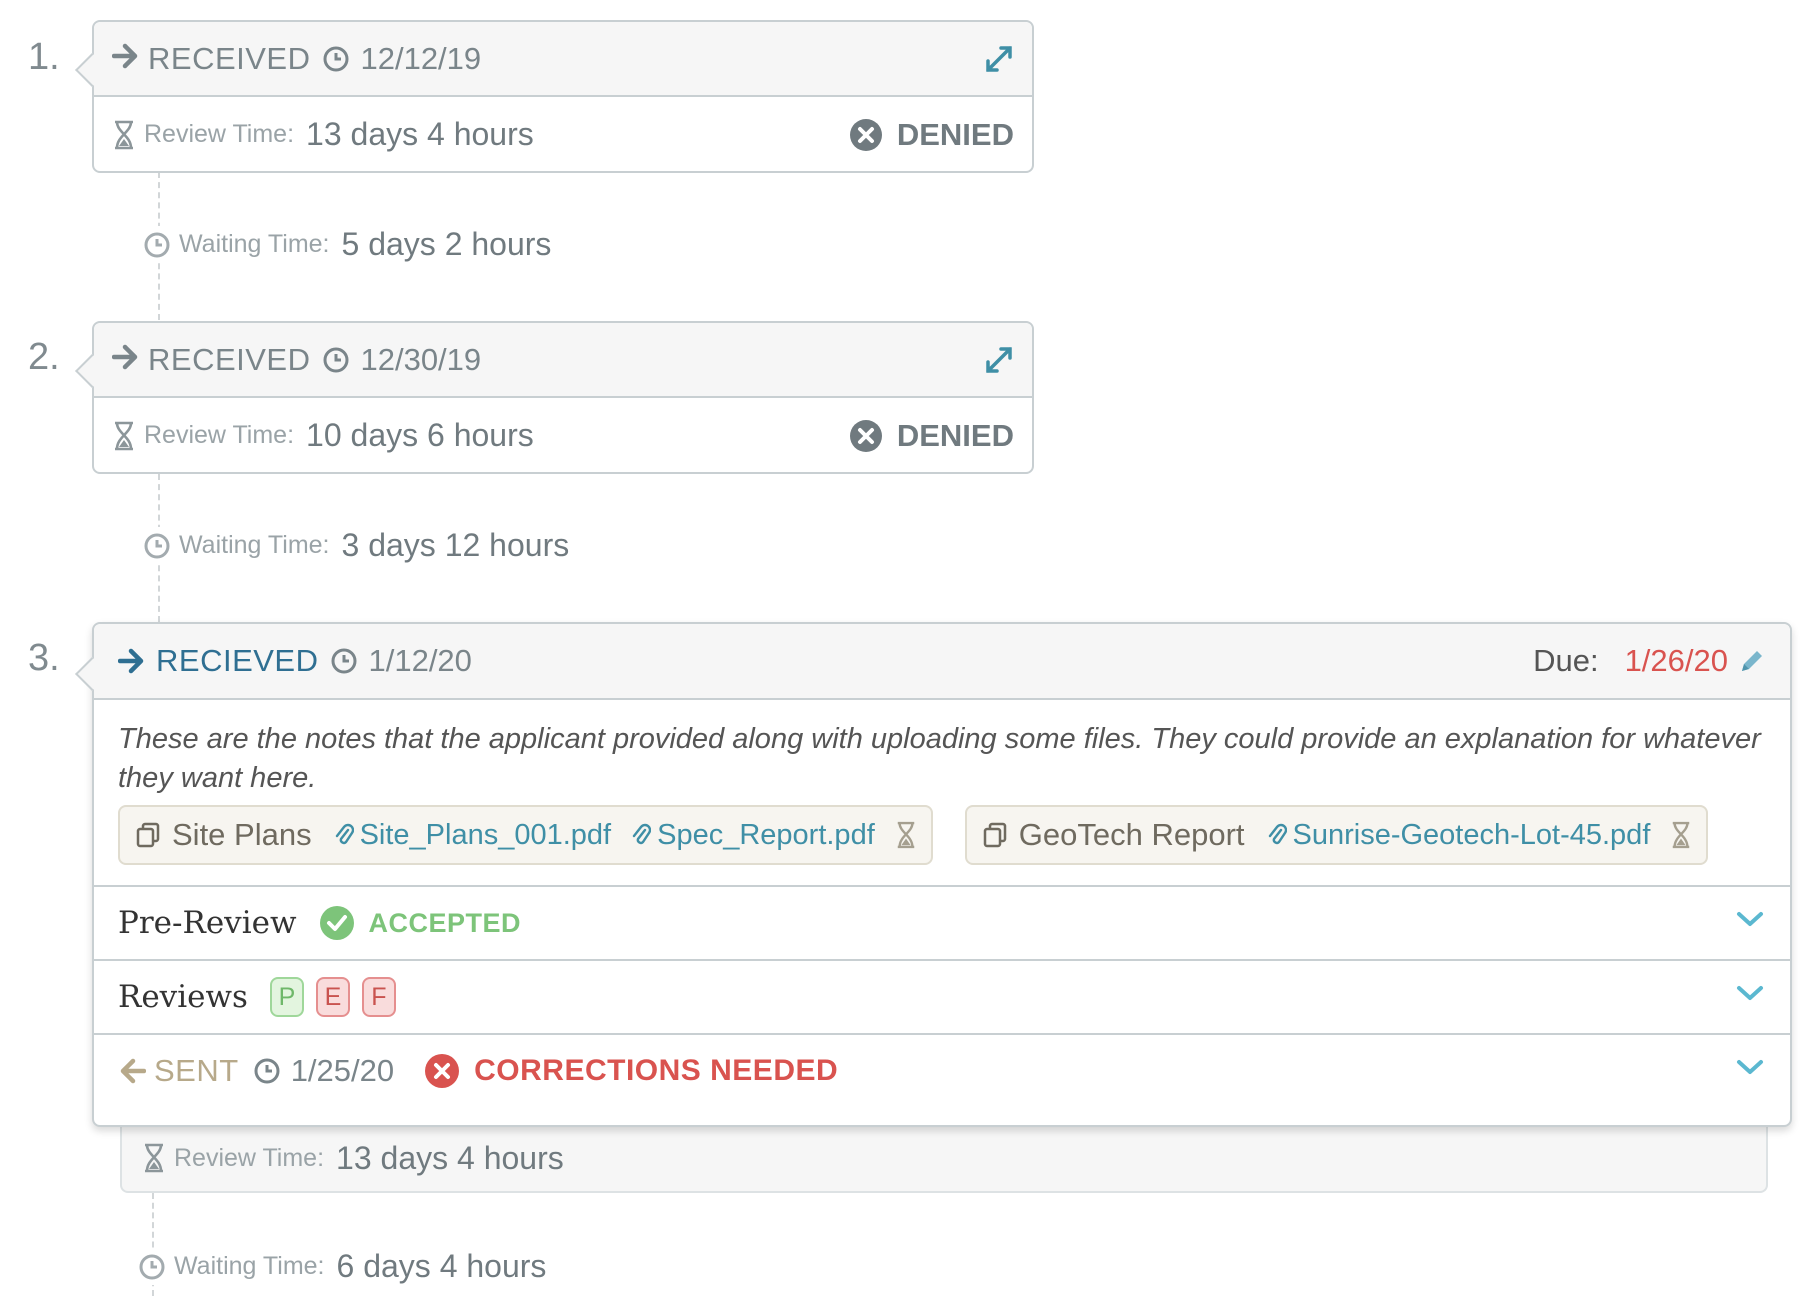 The width and height of the screenshot is (1820, 1296). I want to click on due-label: Due:, so click(1566, 660).